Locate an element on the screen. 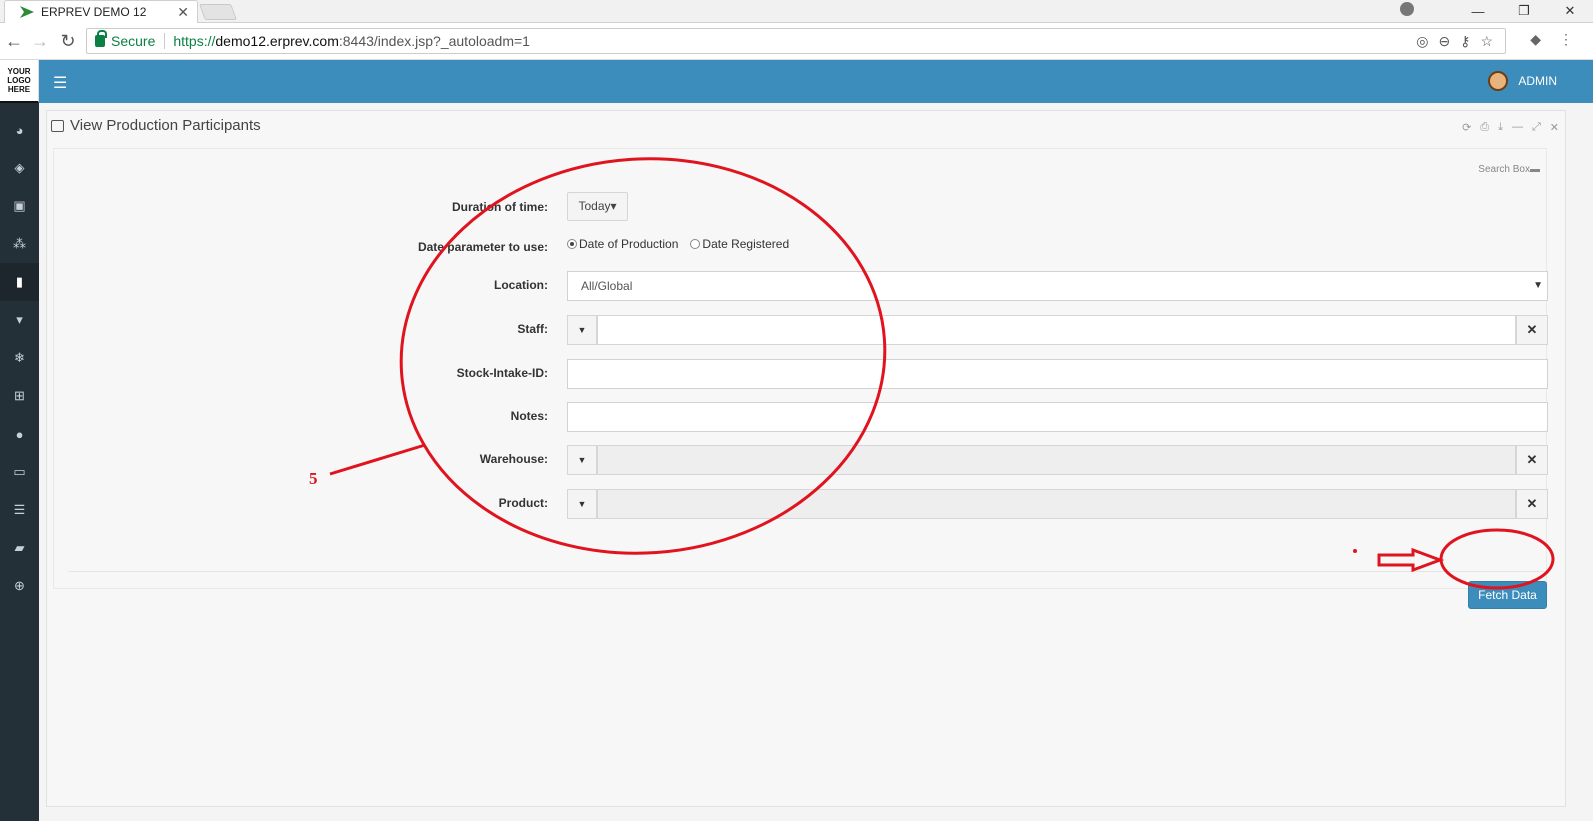 Image resolution: width=1593 pixels, height=821 pixels. location-row: Location: All/Global ▼ is located at coordinates (801, 286).